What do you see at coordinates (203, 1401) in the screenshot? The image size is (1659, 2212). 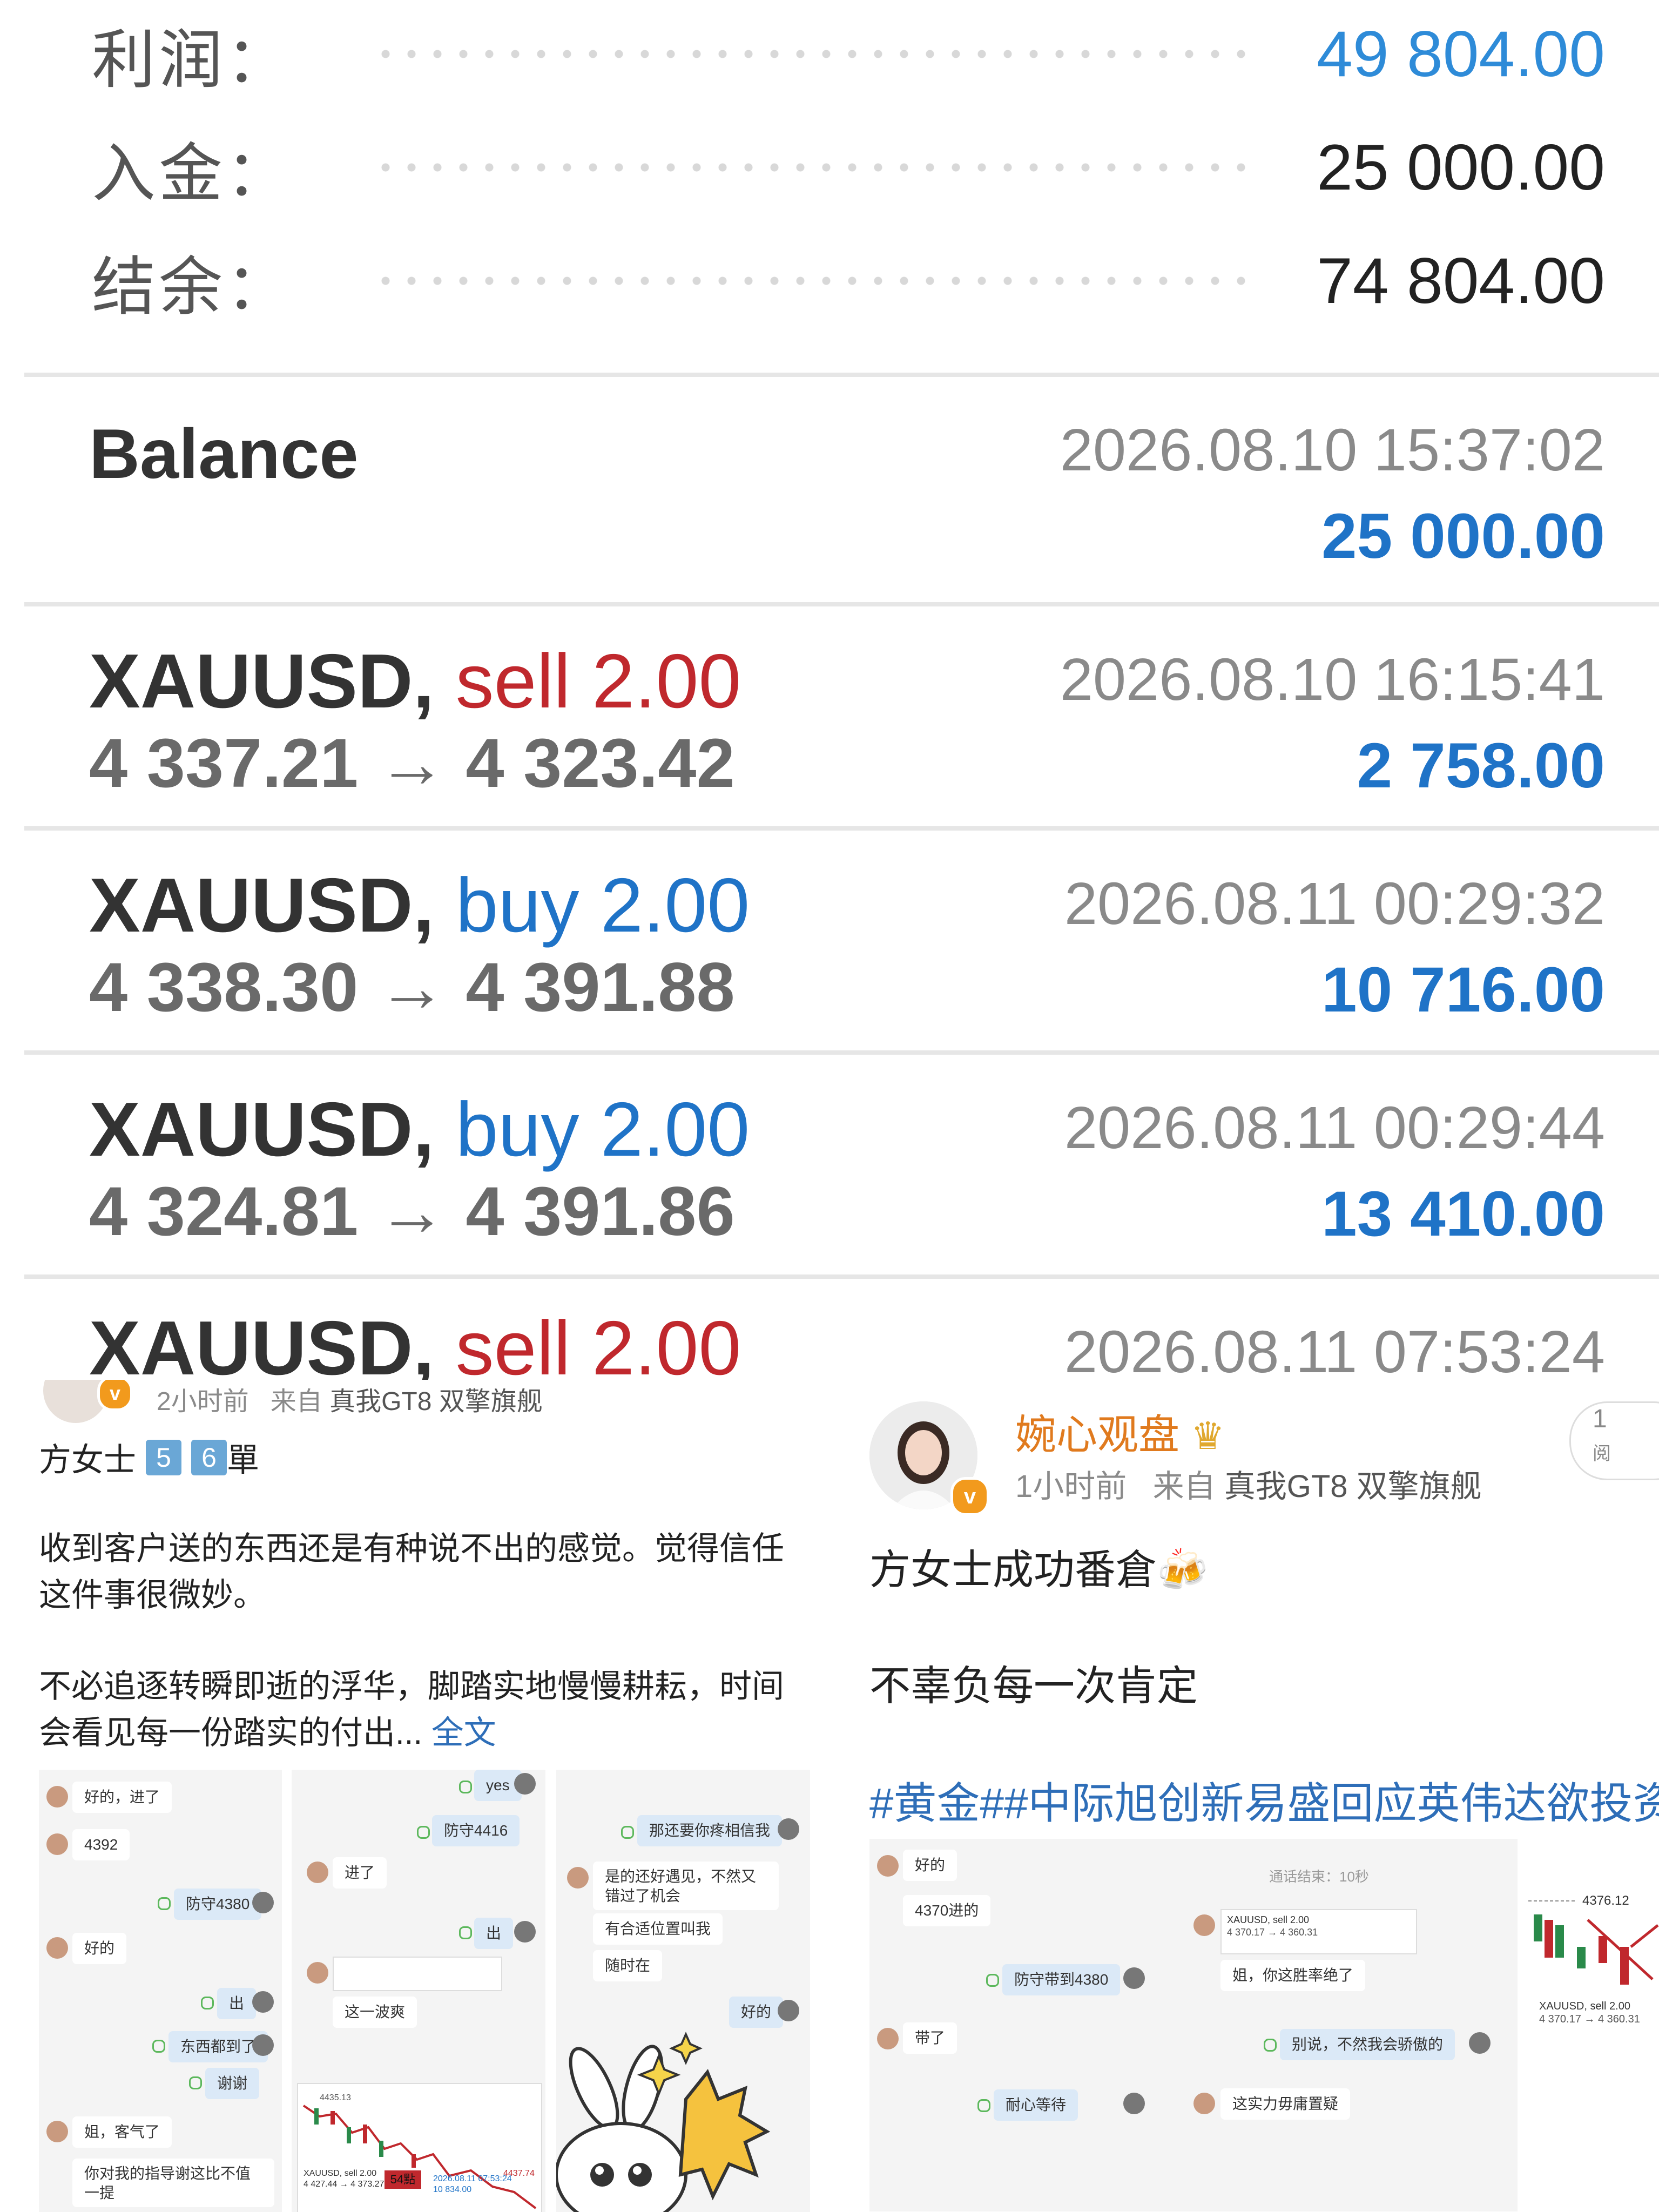 I see `post-time: 2小时前` at bounding box center [203, 1401].